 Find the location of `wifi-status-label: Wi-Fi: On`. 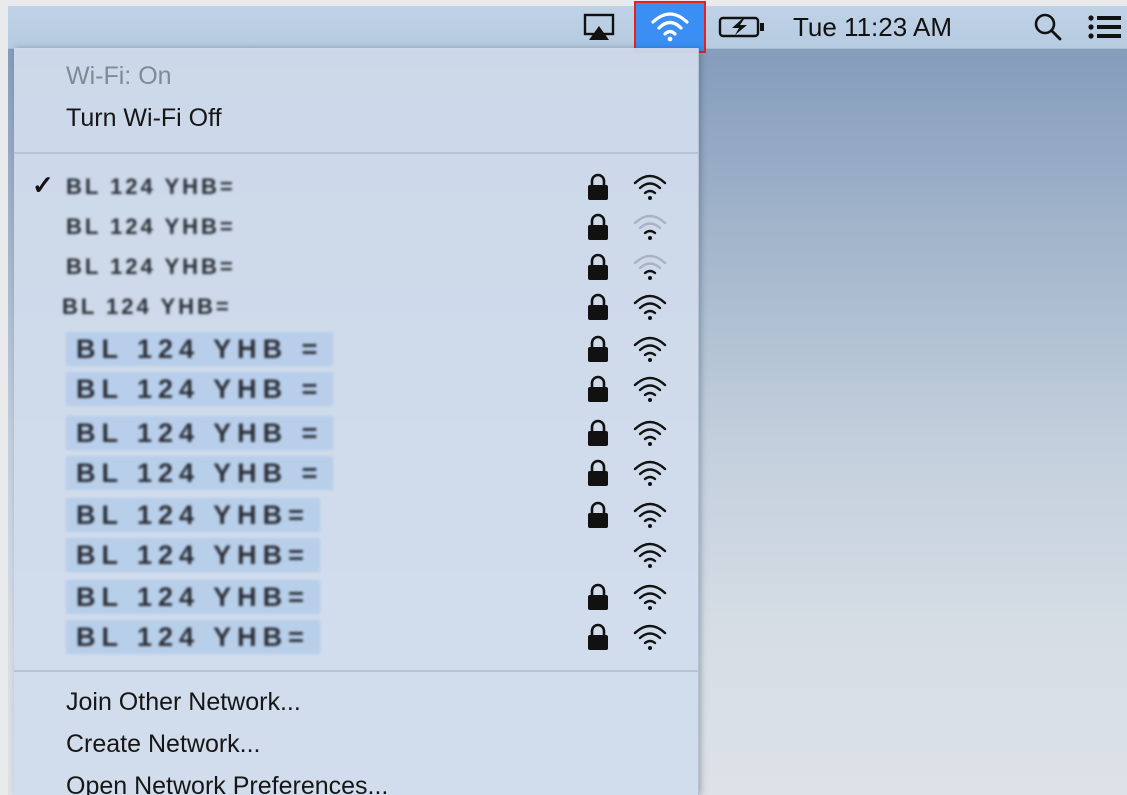

wifi-status-label: Wi-Fi: On is located at coordinates (119, 76).